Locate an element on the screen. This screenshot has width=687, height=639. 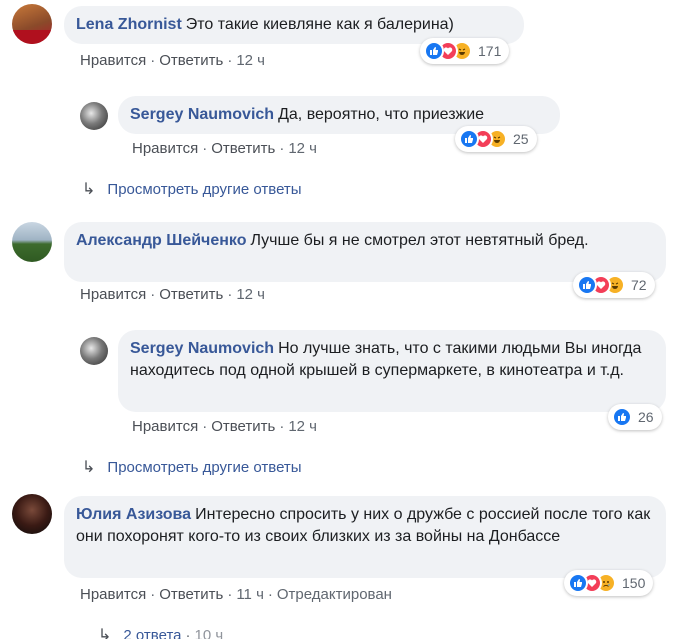
comment-author: Юлия Азизова is located at coordinates (133, 514).